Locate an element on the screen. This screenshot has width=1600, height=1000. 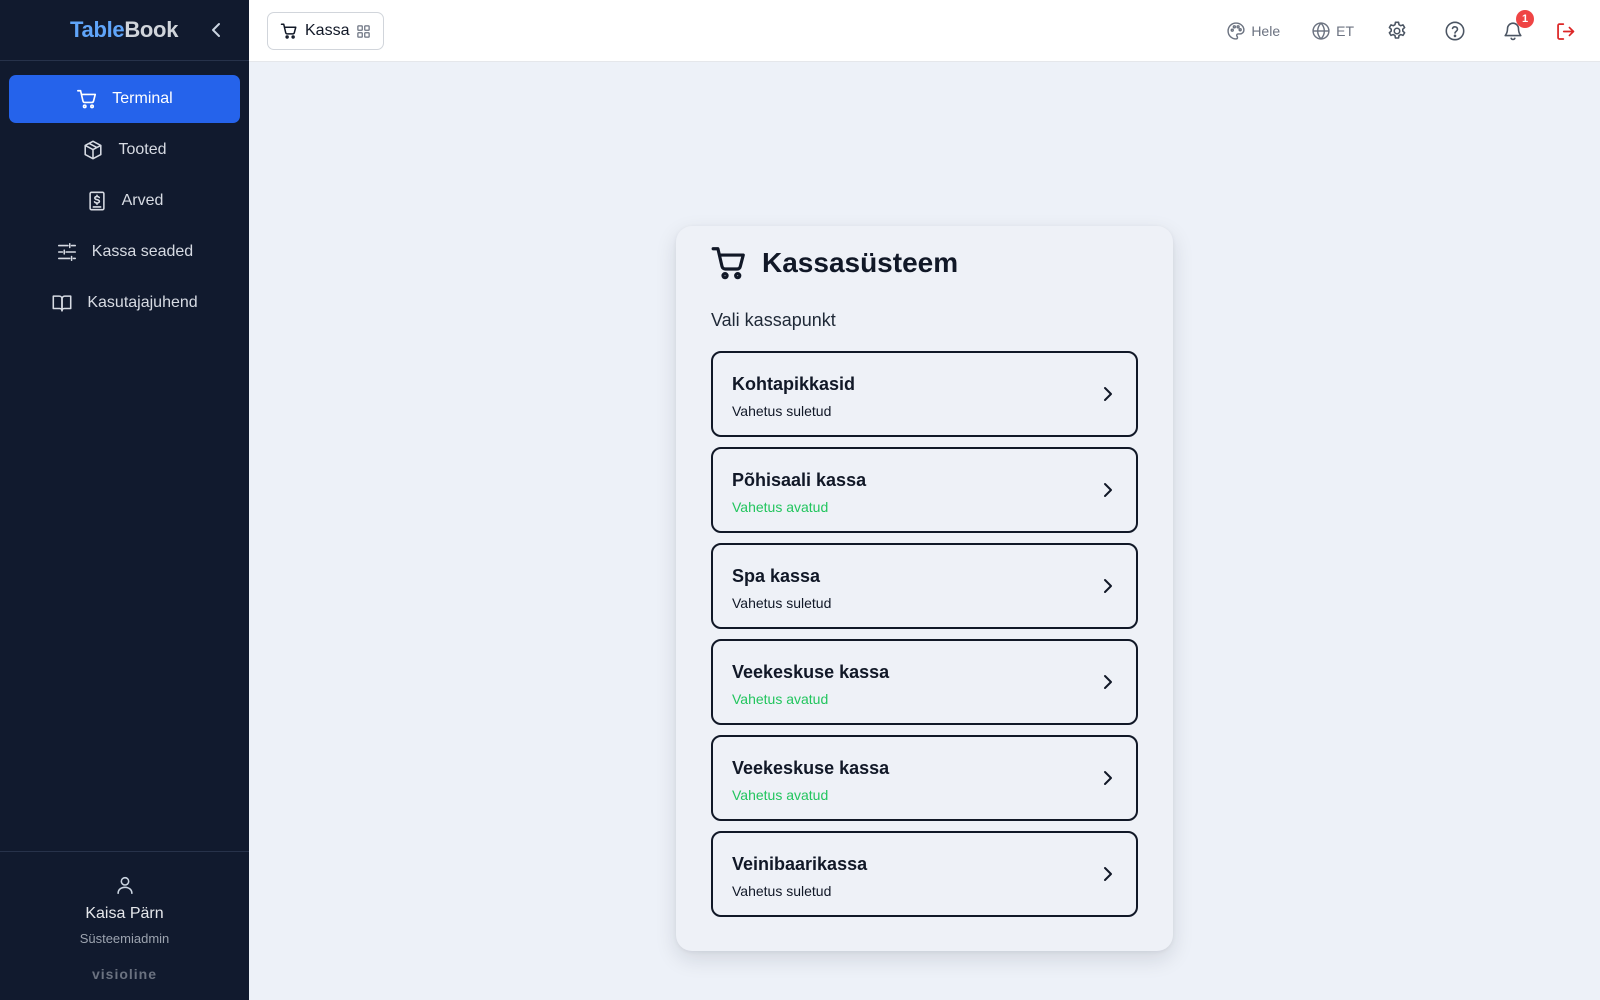
sidebar-item-label: Tooted is located at coordinates (142, 149).